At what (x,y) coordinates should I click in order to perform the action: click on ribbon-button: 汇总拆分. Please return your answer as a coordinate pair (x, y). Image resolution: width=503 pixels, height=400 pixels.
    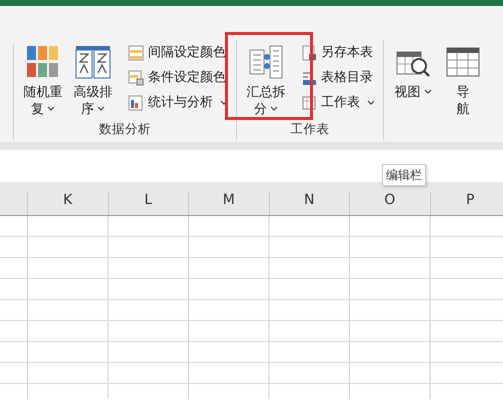
    Looking at the image, I should click on (266, 79).